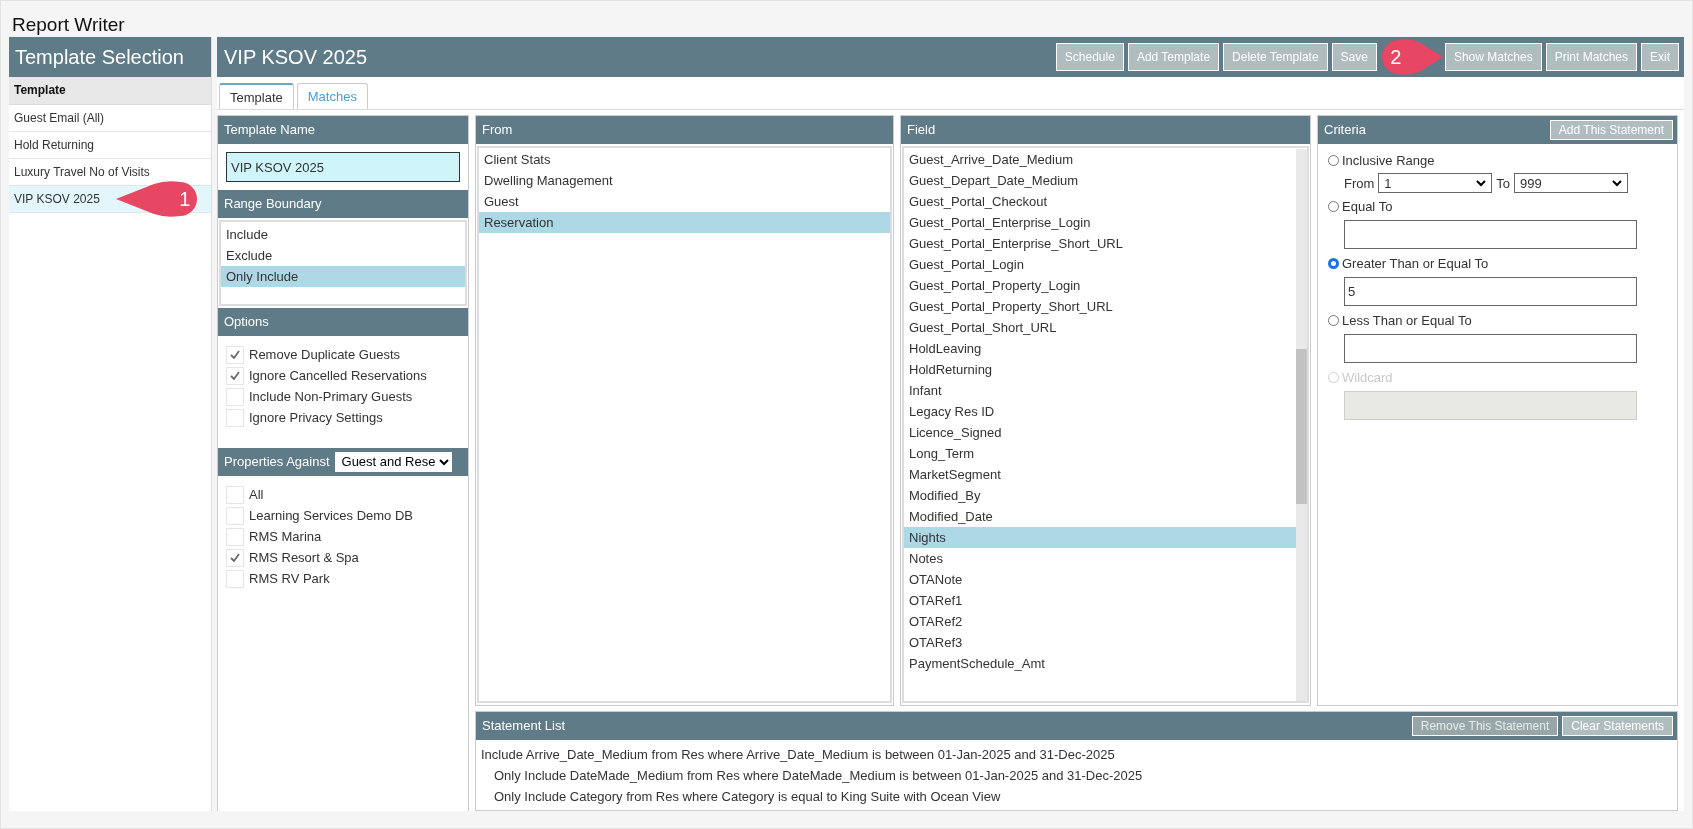  I want to click on field-option: Guest_Portal_Login, so click(1100, 264).